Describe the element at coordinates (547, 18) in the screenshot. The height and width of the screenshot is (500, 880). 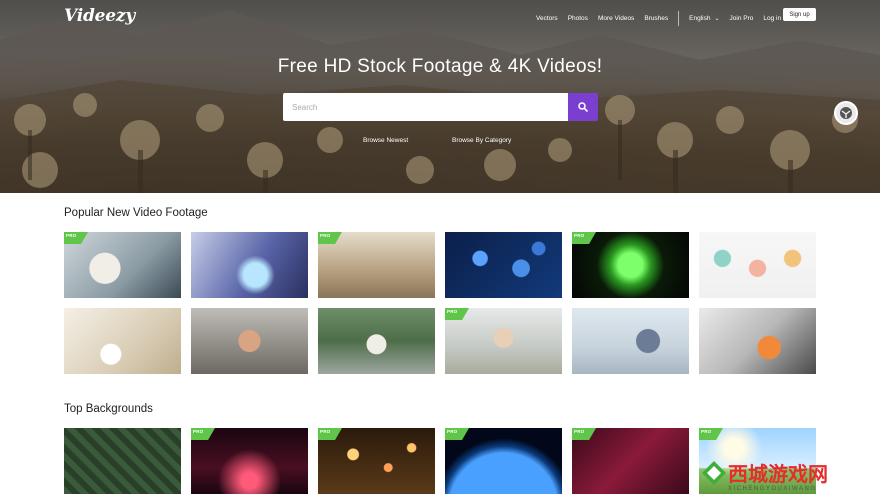
I see `nav-vectors: Vectors` at that location.